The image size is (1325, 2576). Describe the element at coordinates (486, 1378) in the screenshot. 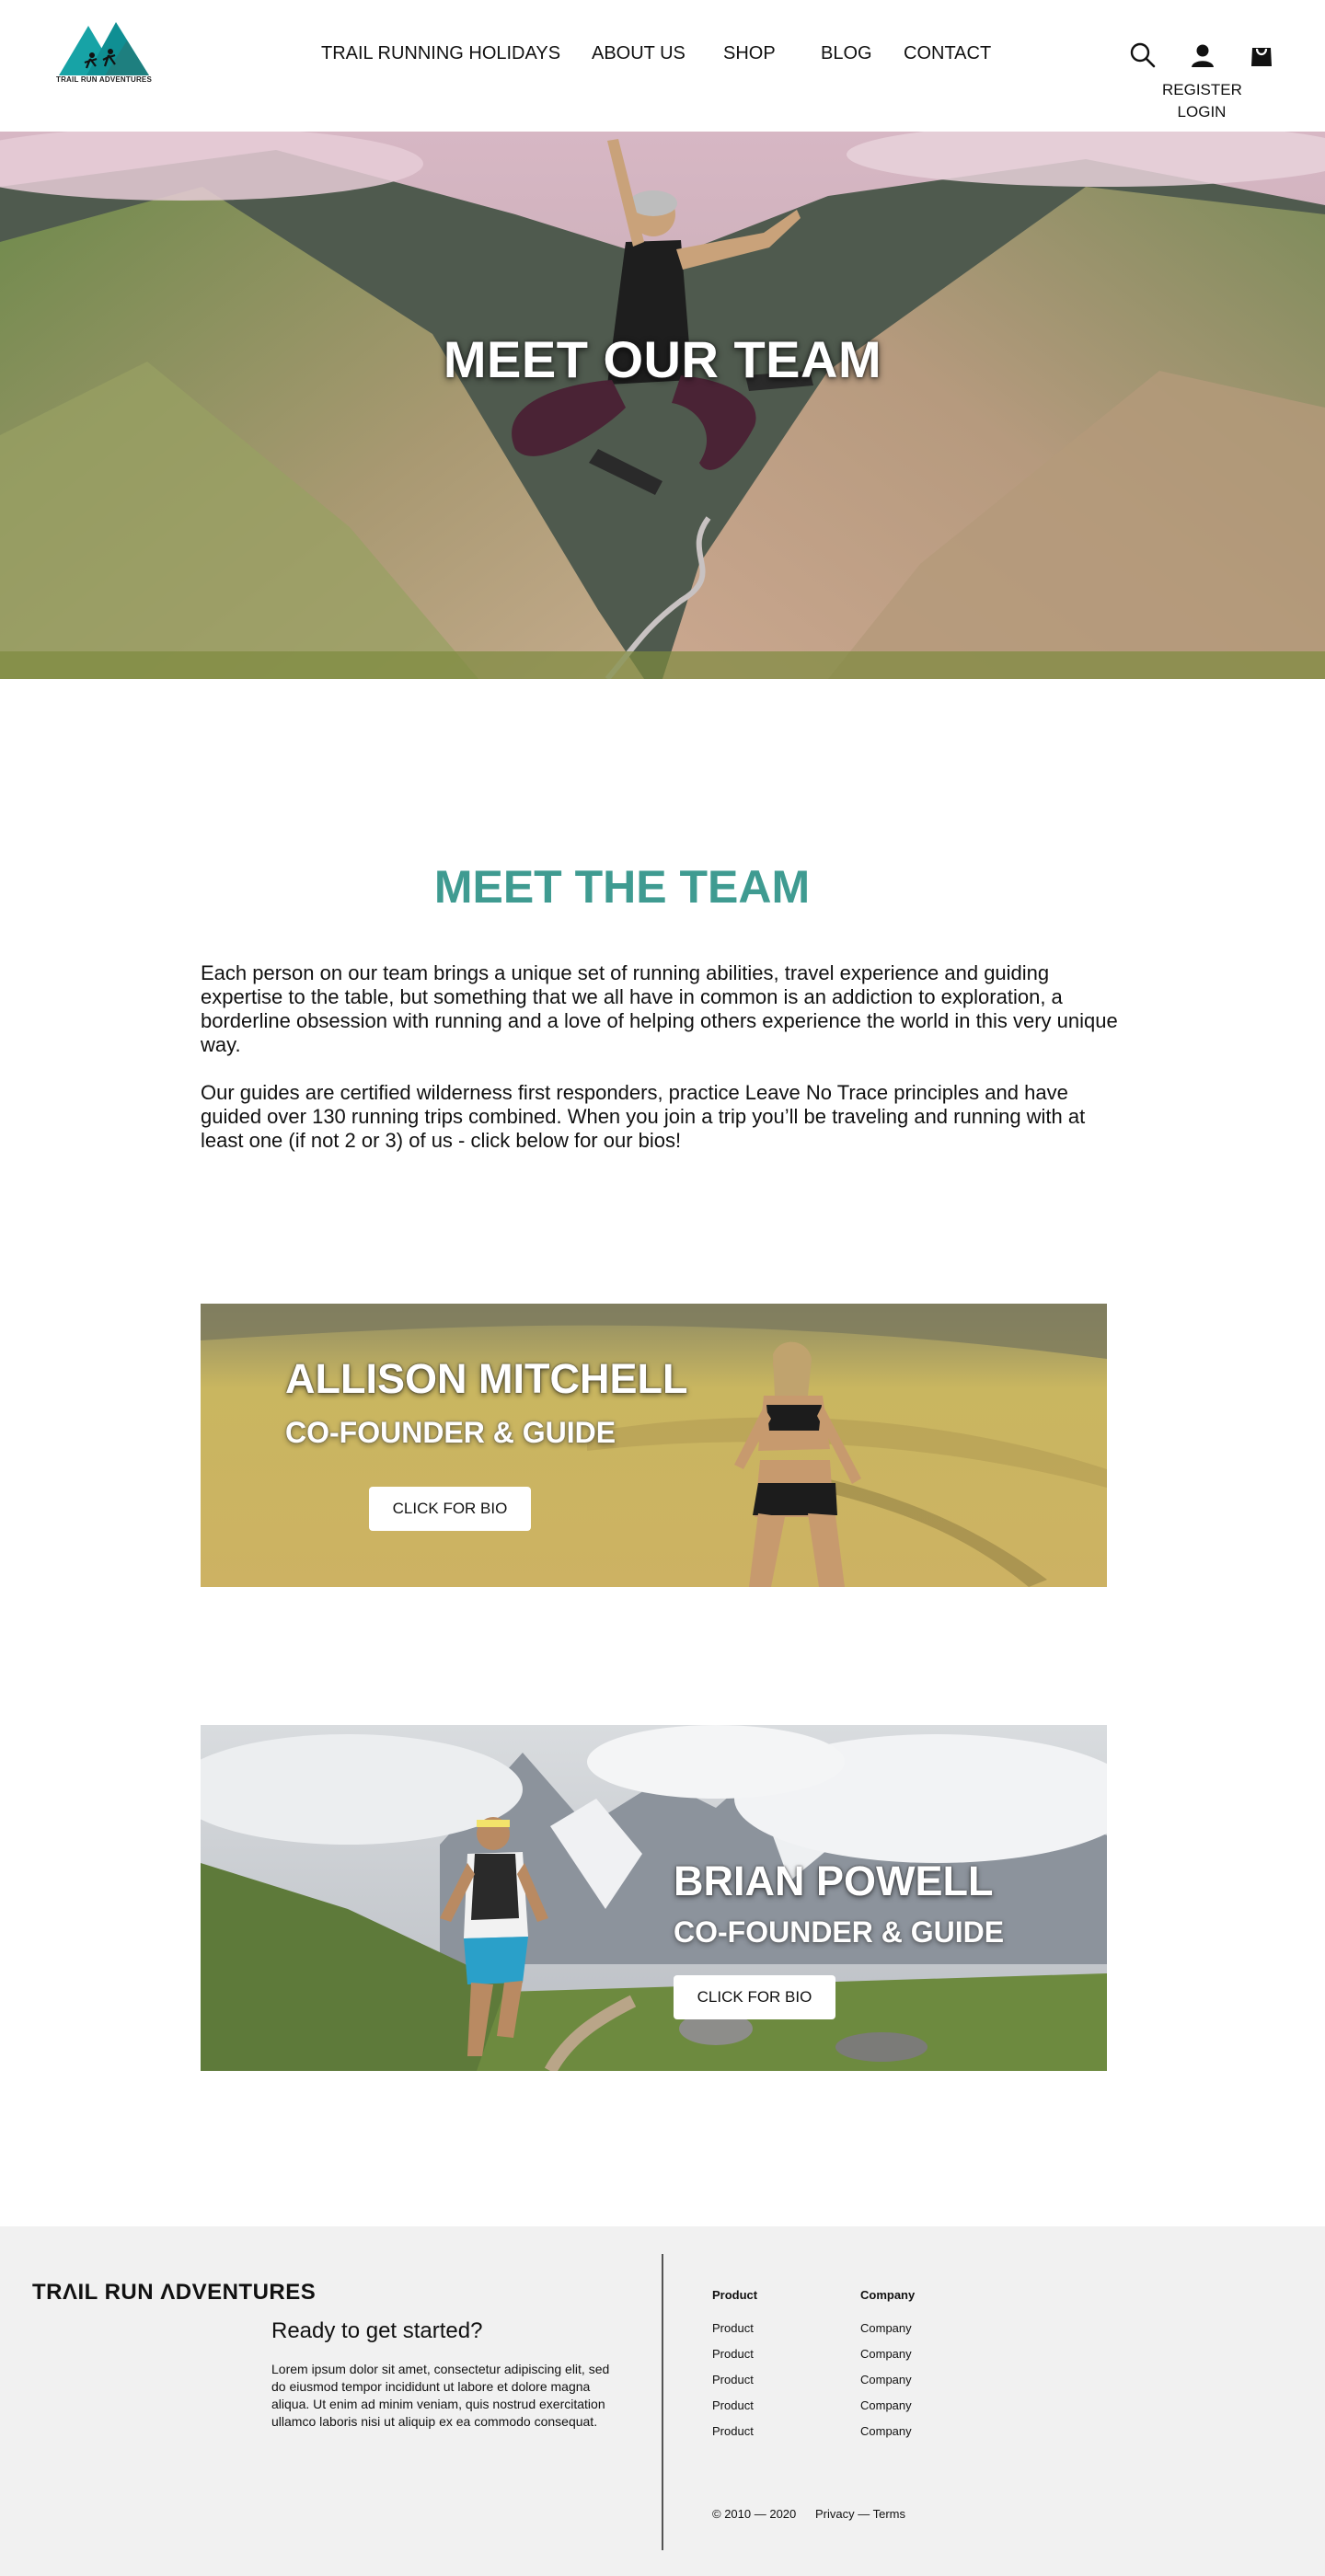

I see `team-member-name: ALLISON MITCHELL` at that location.